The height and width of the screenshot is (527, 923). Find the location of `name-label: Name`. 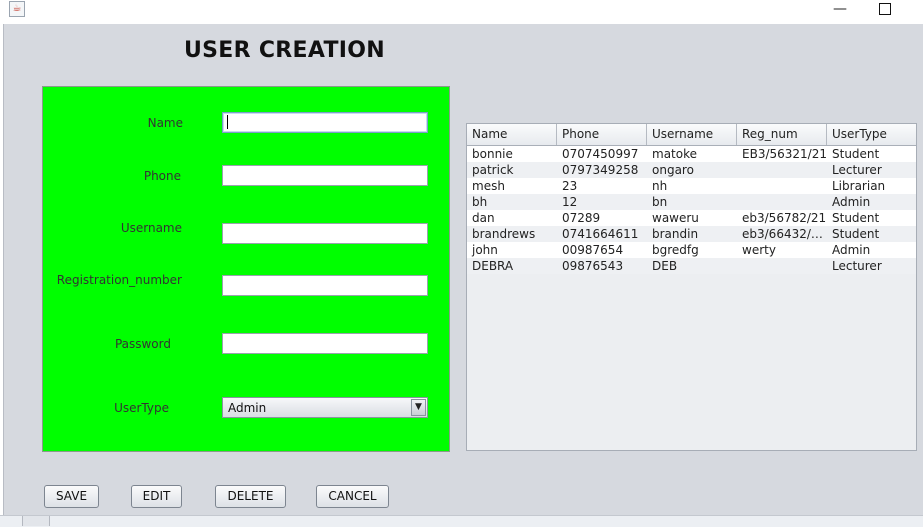

name-label: Name is located at coordinates (165, 123).